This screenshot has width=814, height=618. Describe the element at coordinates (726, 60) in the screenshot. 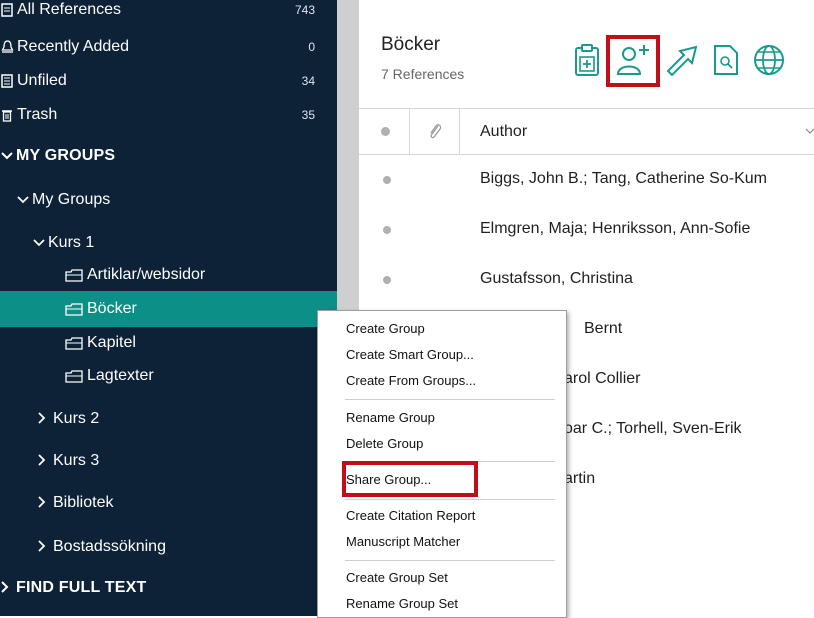

I see `find-in-pdf-icon` at that location.